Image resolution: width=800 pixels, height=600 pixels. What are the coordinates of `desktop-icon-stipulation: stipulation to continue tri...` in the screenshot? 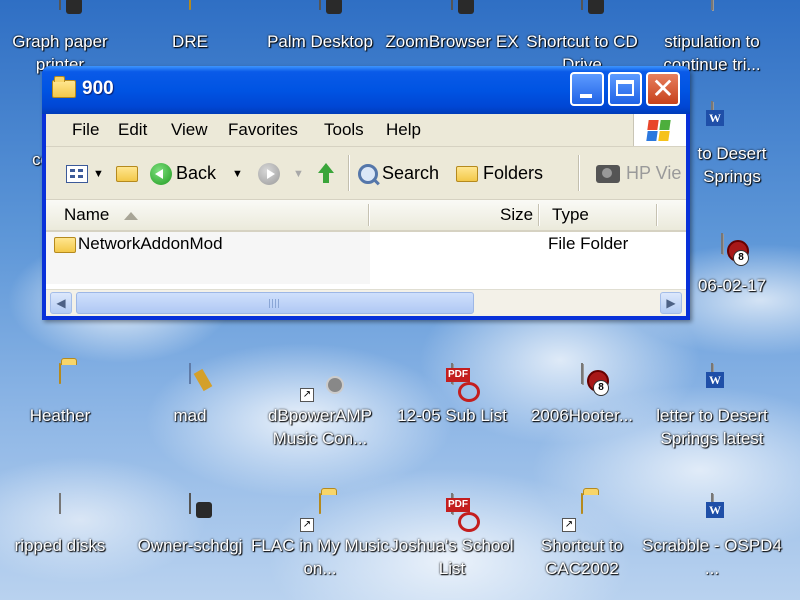 It's located at (712, 38).